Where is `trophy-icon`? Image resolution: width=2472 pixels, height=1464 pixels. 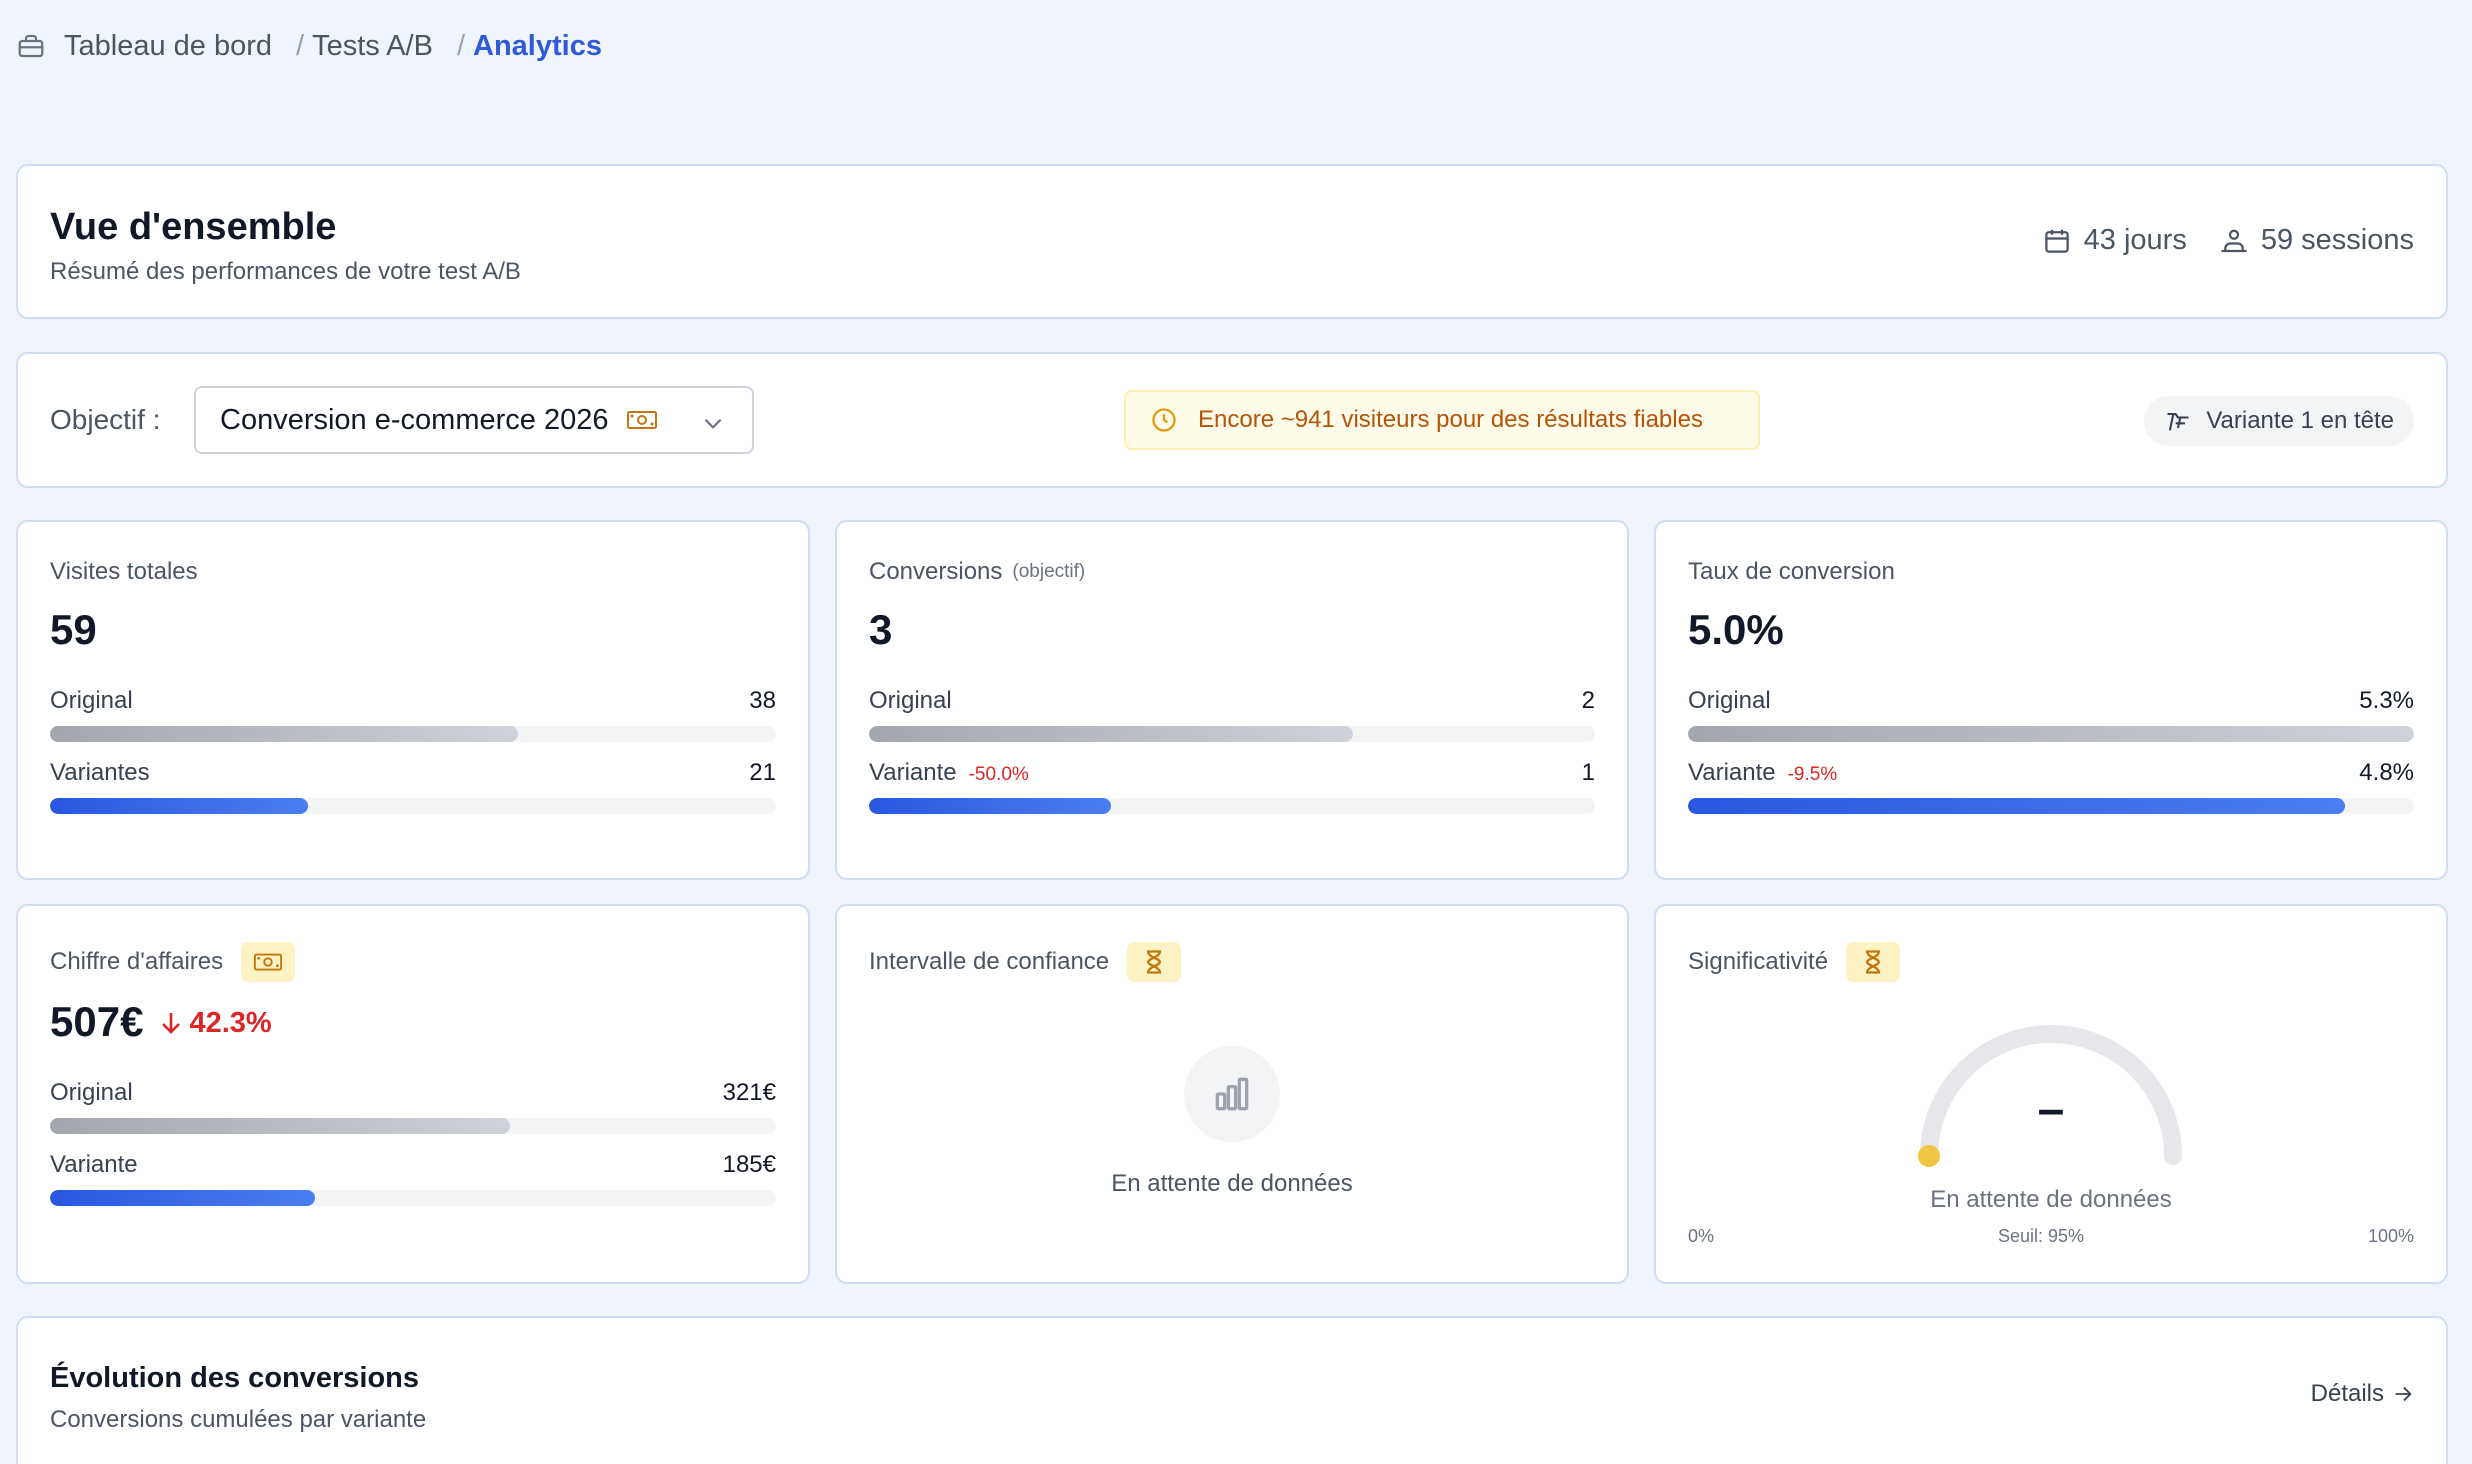
trophy-icon is located at coordinates (2178, 421).